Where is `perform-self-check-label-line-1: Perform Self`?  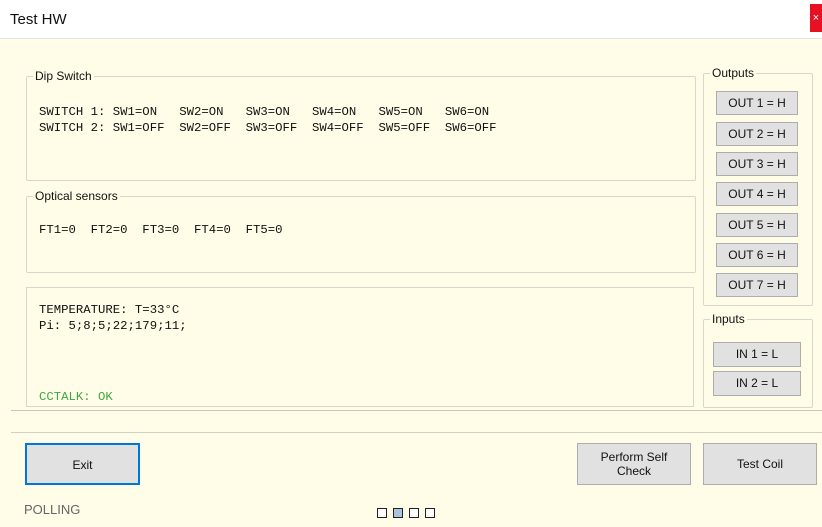
perform-self-check-label-line-1: Perform Self is located at coordinates (634, 457).